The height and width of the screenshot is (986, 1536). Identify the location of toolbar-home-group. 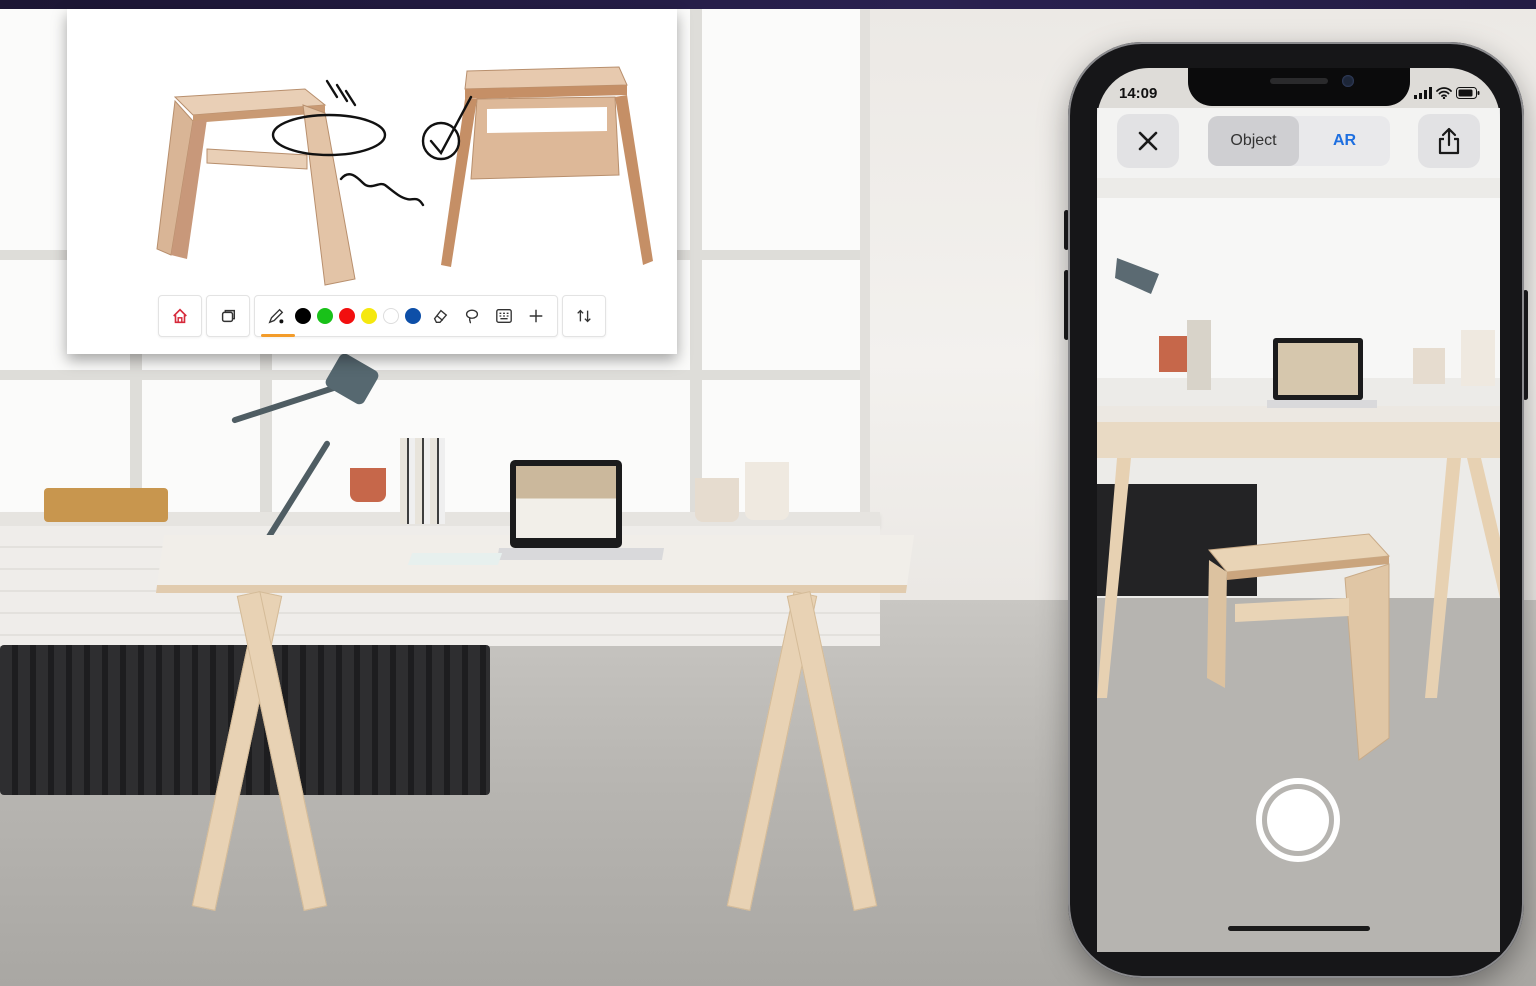
(180, 316).